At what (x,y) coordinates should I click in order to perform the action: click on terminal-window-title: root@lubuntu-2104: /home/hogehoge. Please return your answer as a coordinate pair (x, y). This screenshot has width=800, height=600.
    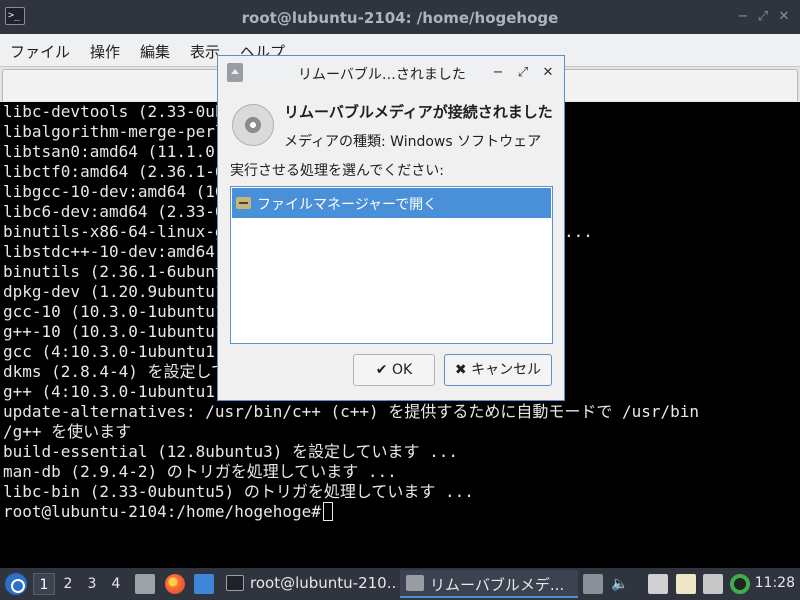
    Looking at the image, I should click on (400, 18).